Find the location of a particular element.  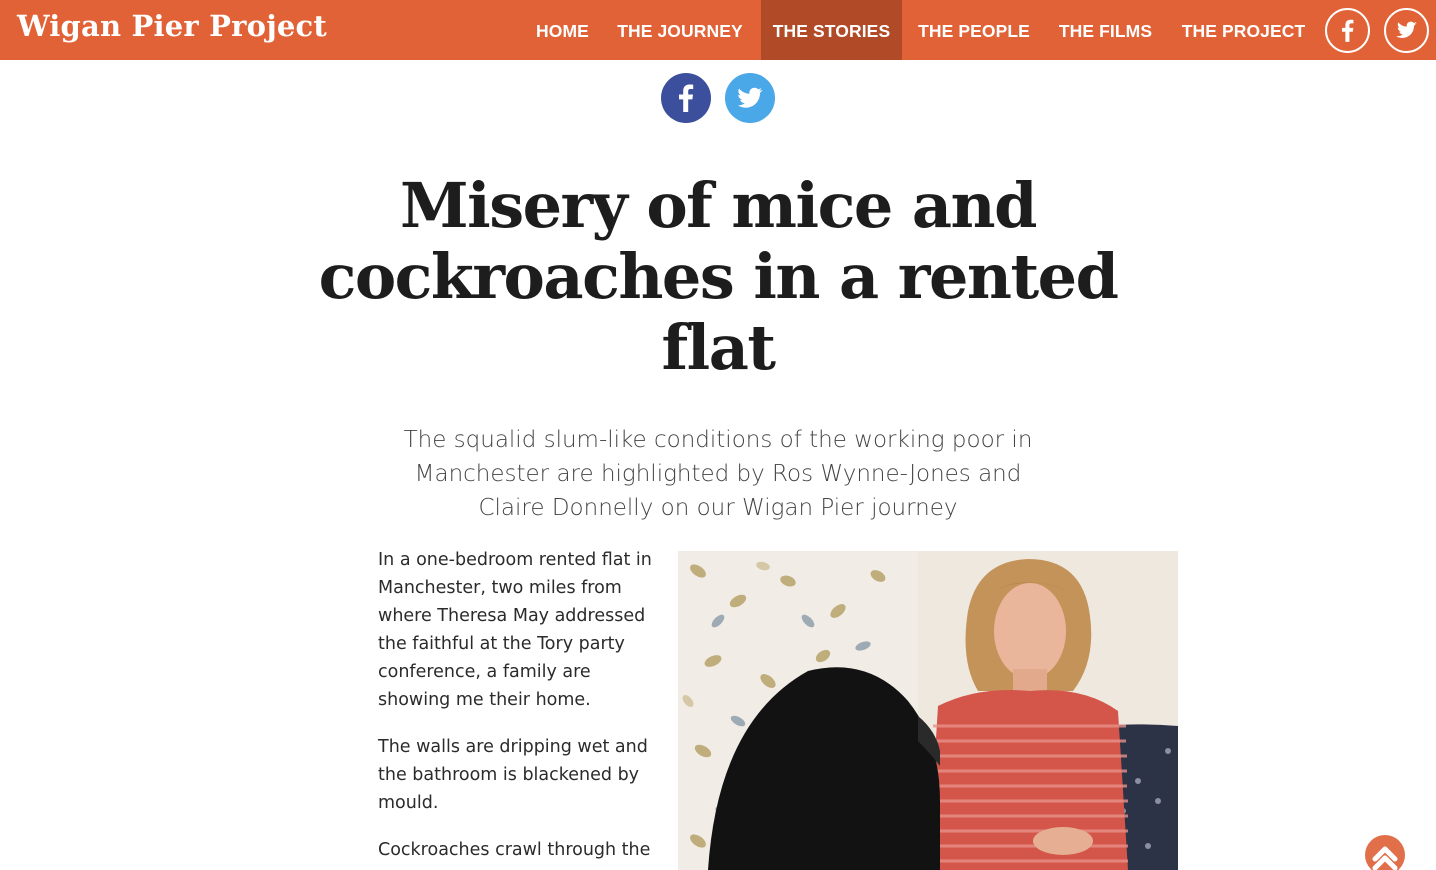

header-facebook-link is located at coordinates (1347, 30).